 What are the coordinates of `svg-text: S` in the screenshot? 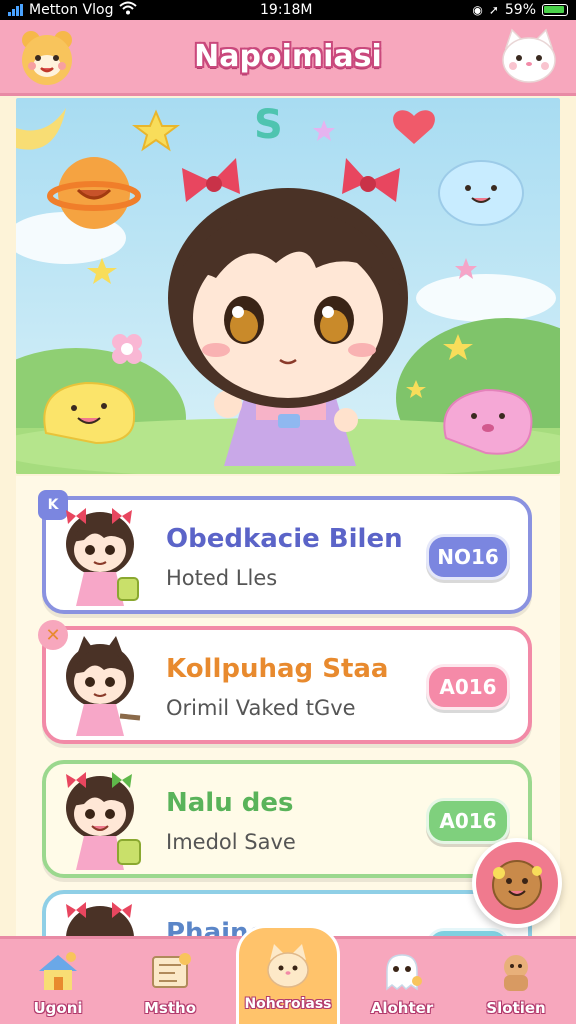 It's located at (268, 125).